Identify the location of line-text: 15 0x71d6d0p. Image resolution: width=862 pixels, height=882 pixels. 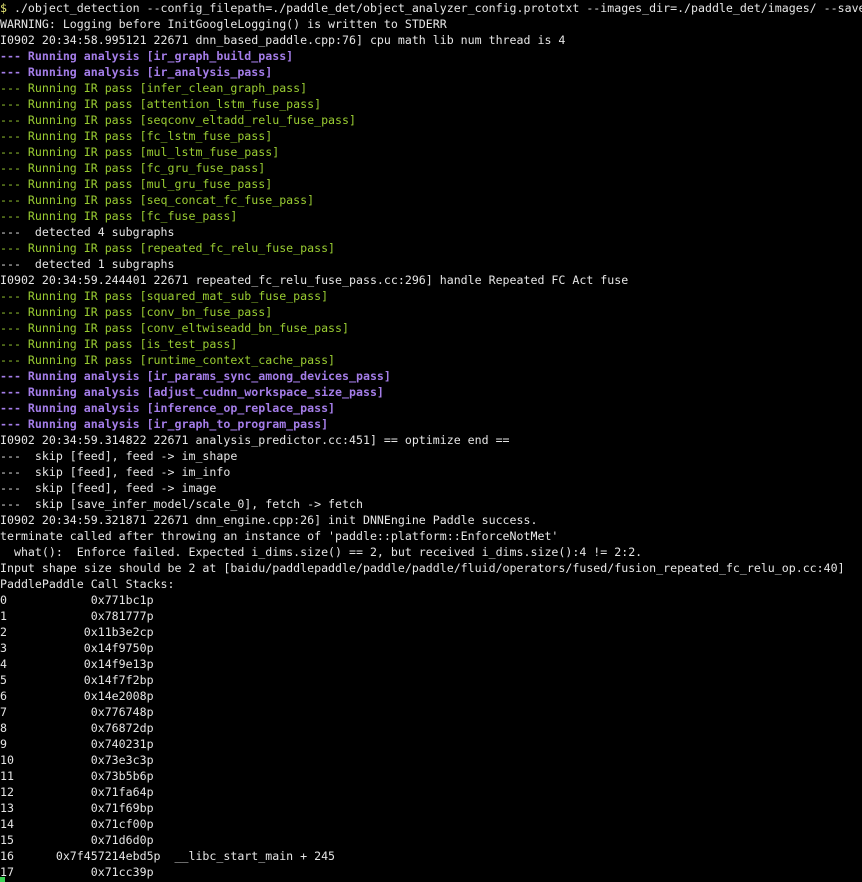
(77, 840).